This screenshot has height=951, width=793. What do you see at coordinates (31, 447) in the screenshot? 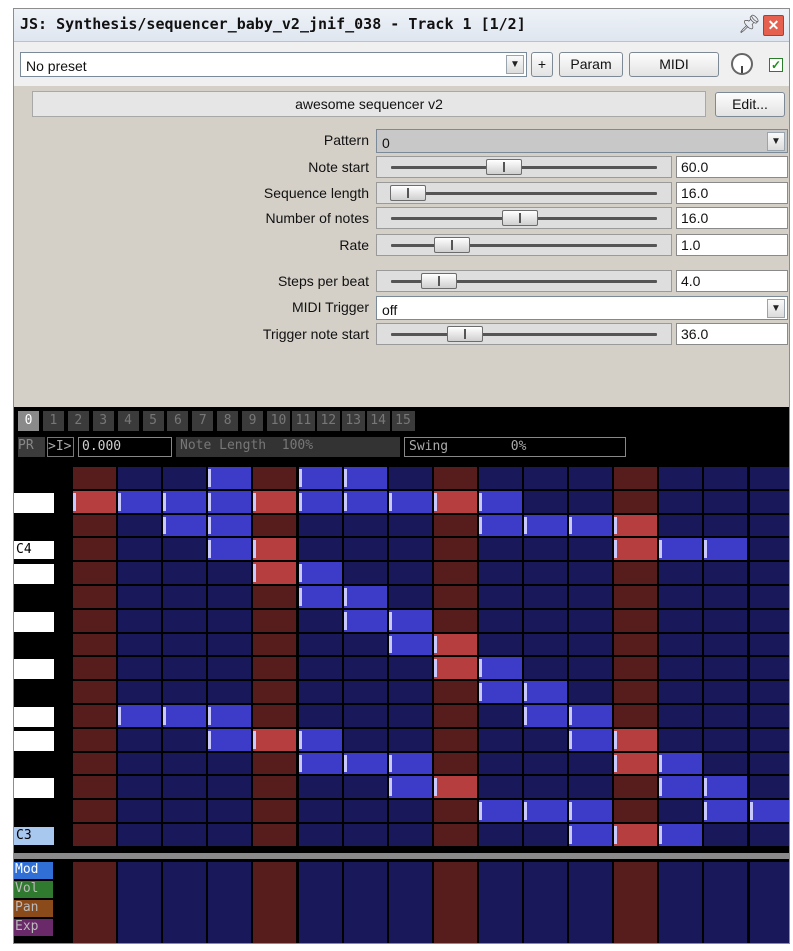
I see `pr-button: PR` at bounding box center [31, 447].